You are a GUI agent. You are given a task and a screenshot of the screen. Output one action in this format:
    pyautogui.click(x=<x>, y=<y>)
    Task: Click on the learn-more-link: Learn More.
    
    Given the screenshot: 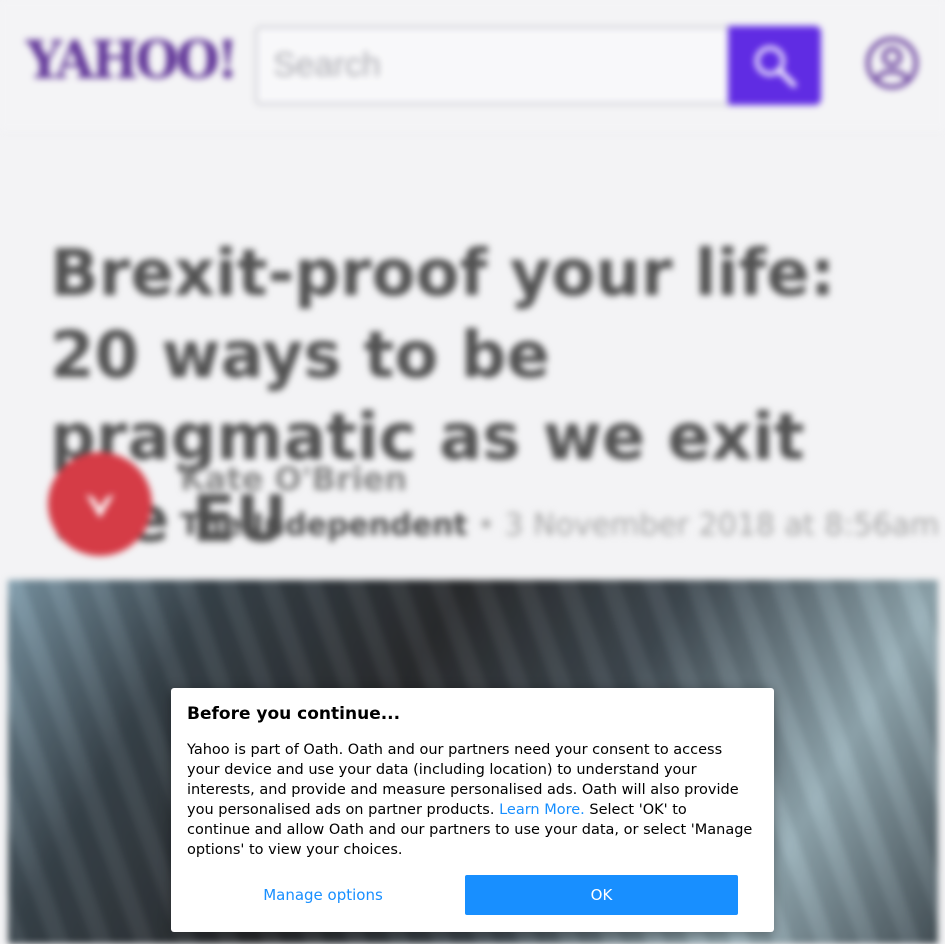 What is the action you would take?
    pyautogui.click(x=542, y=810)
    